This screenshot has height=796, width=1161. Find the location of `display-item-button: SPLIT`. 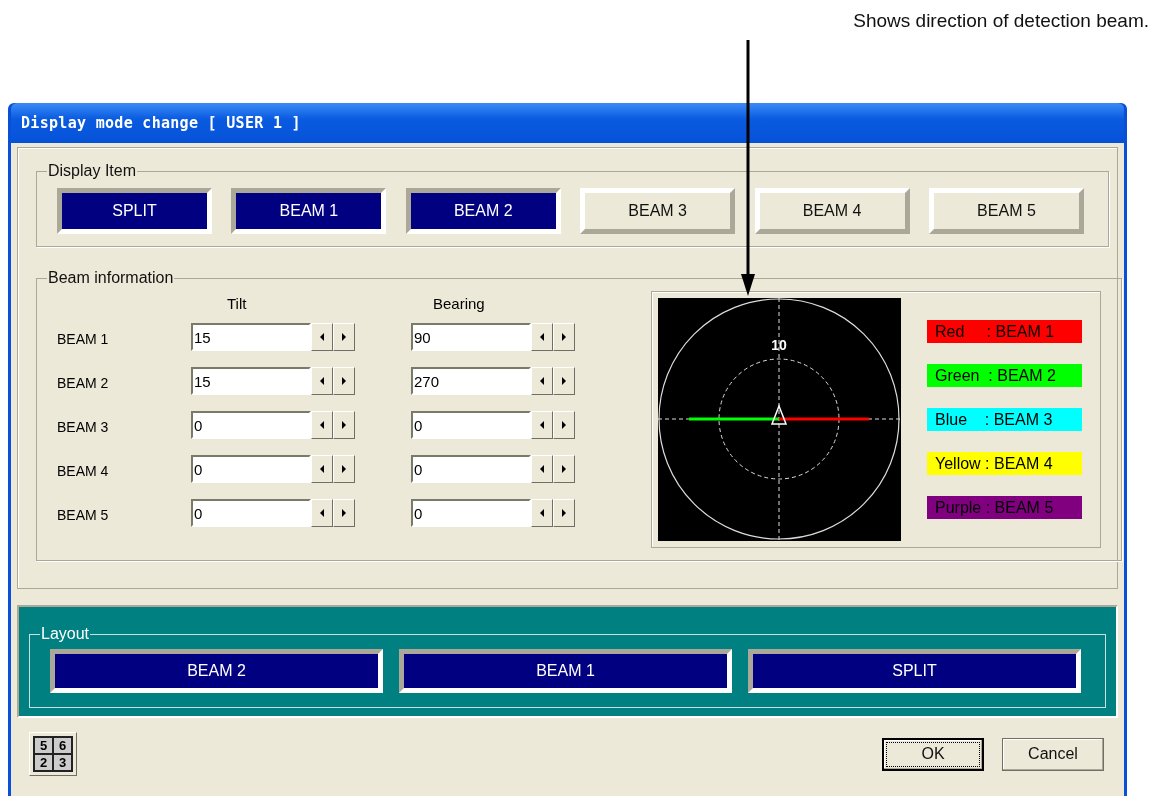

display-item-button: SPLIT is located at coordinates (134, 211).